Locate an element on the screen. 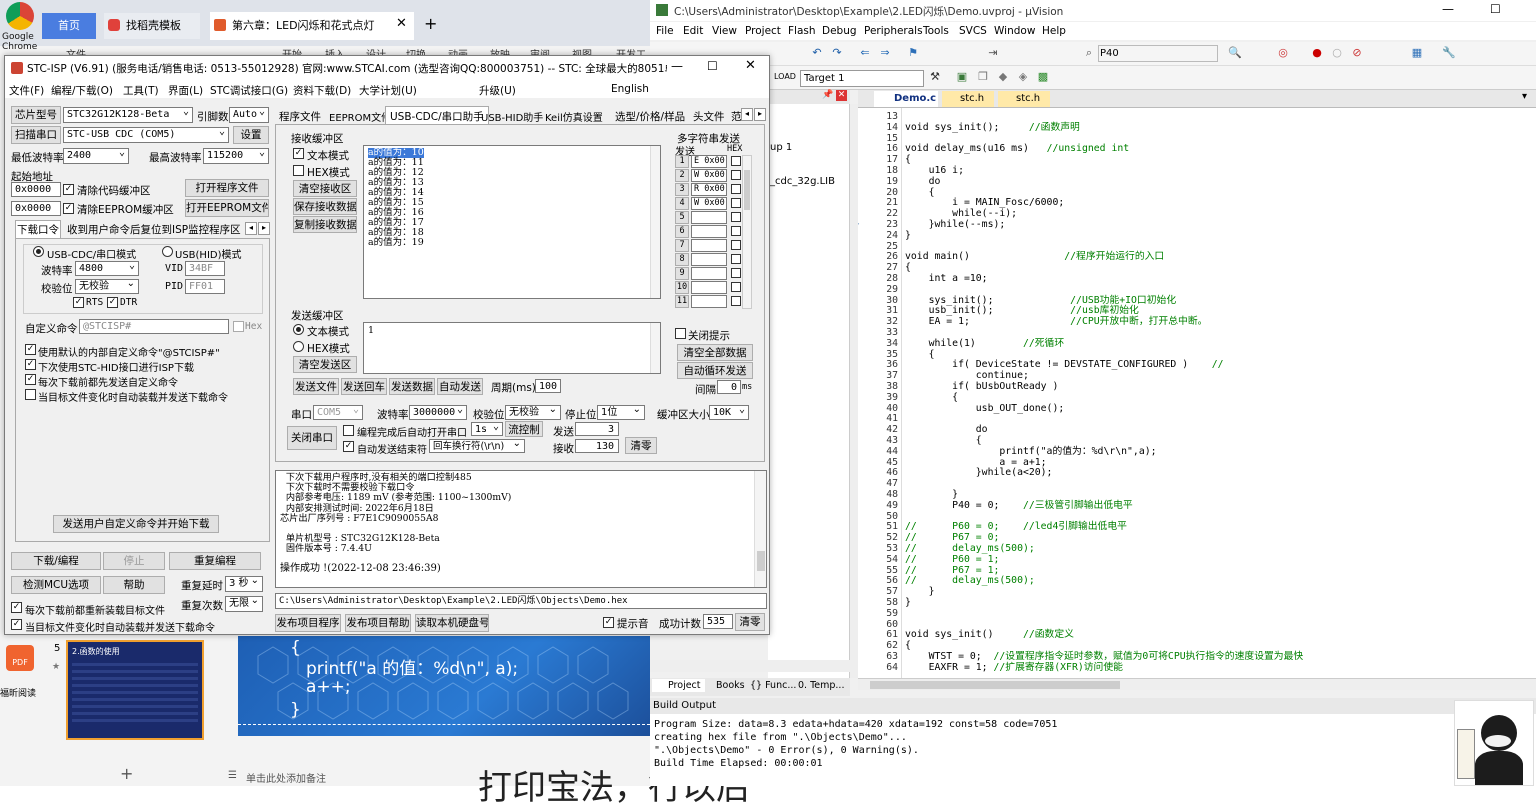 The height and width of the screenshot is (808, 1536). multi-send-button: 1 is located at coordinates (682, 161).